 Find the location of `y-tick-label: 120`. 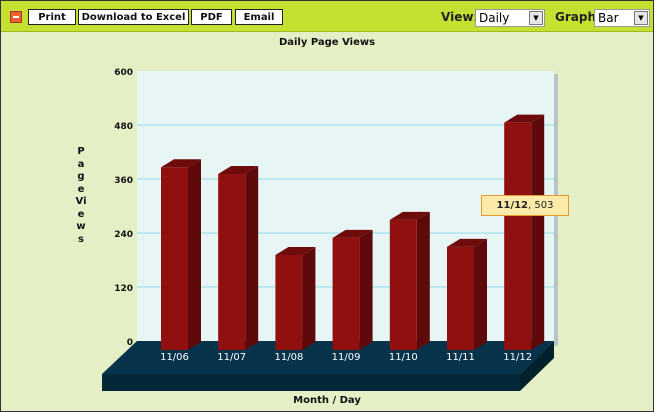

y-tick-label: 120 is located at coordinates (123, 289).